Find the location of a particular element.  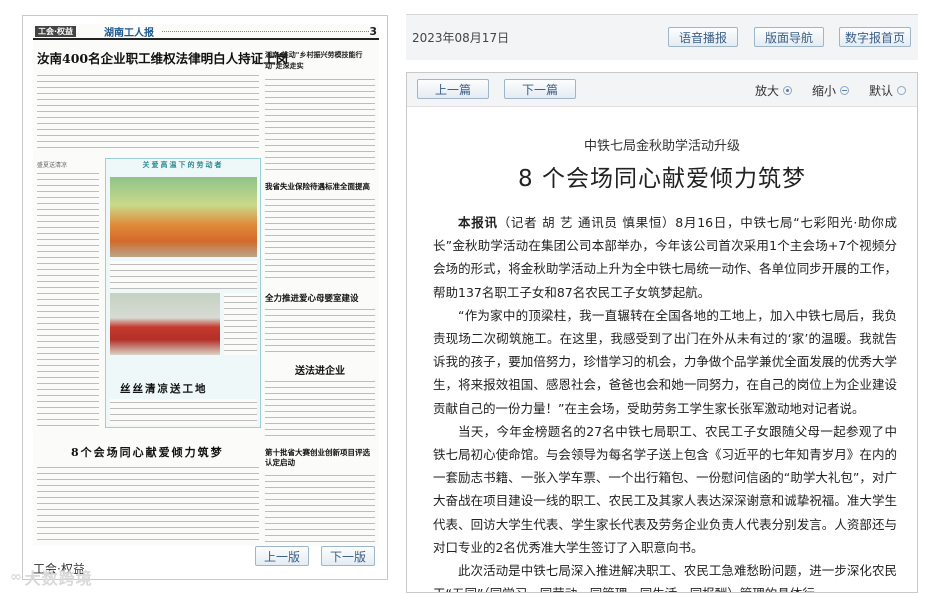

lead-tag: 本报讯 is located at coordinates (478, 222).